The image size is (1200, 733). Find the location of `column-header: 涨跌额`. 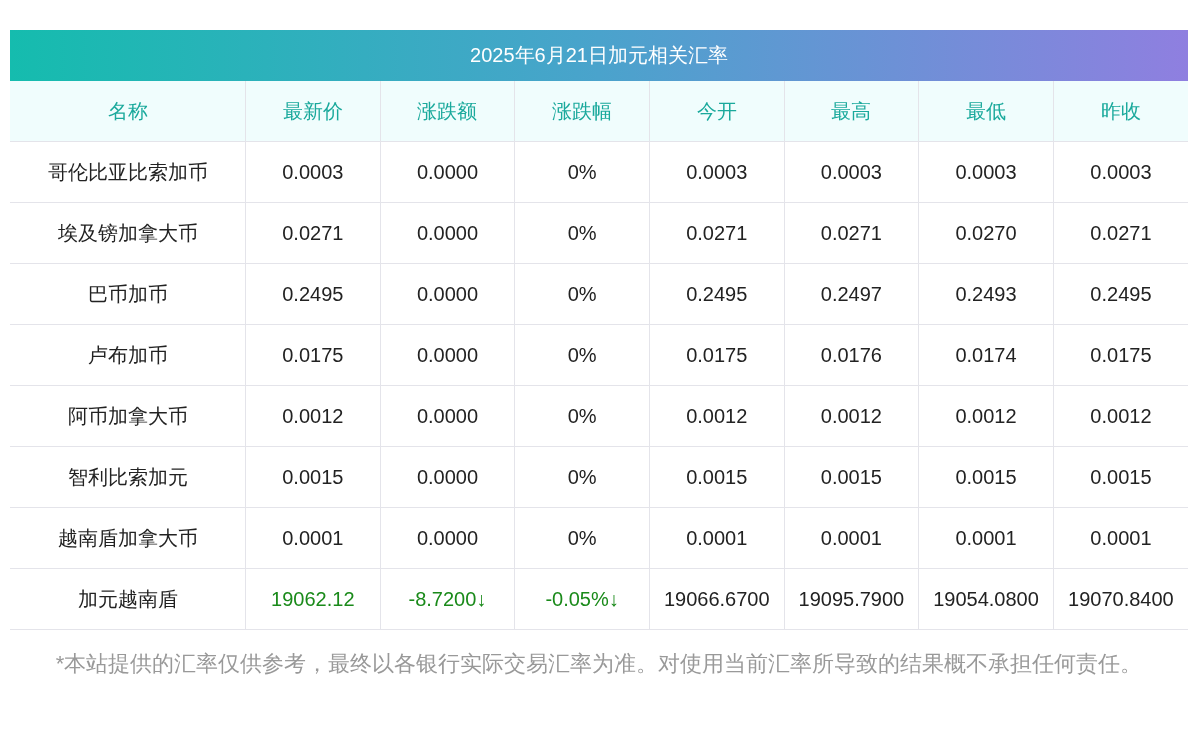

column-header: 涨跌额 is located at coordinates (447, 111).